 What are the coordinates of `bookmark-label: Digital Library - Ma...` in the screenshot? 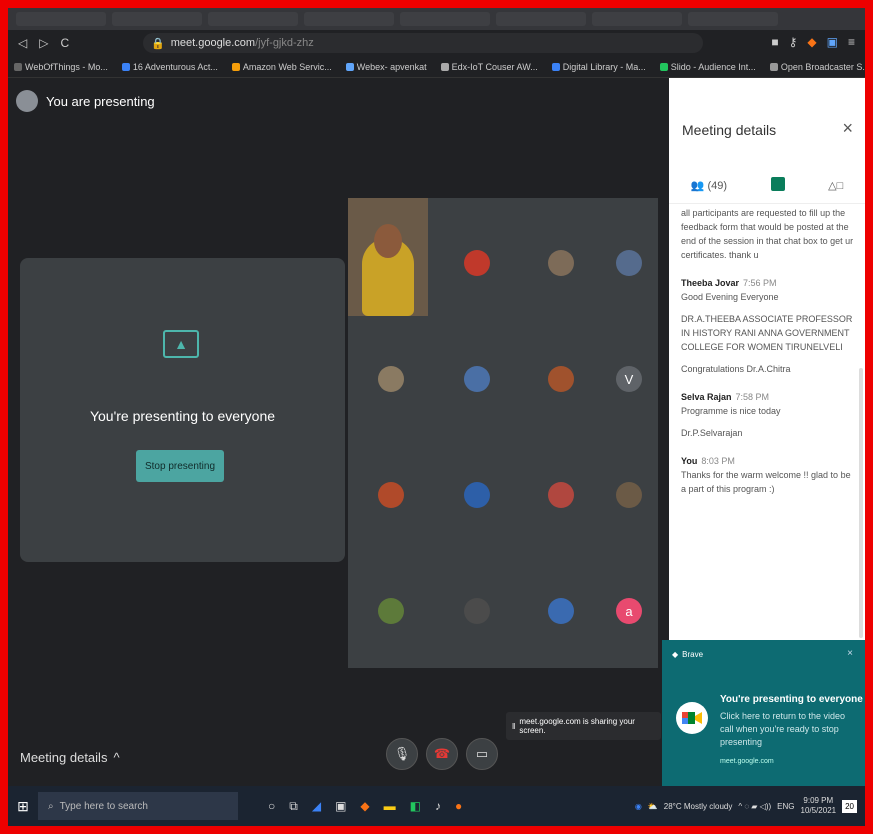 It's located at (604, 66).